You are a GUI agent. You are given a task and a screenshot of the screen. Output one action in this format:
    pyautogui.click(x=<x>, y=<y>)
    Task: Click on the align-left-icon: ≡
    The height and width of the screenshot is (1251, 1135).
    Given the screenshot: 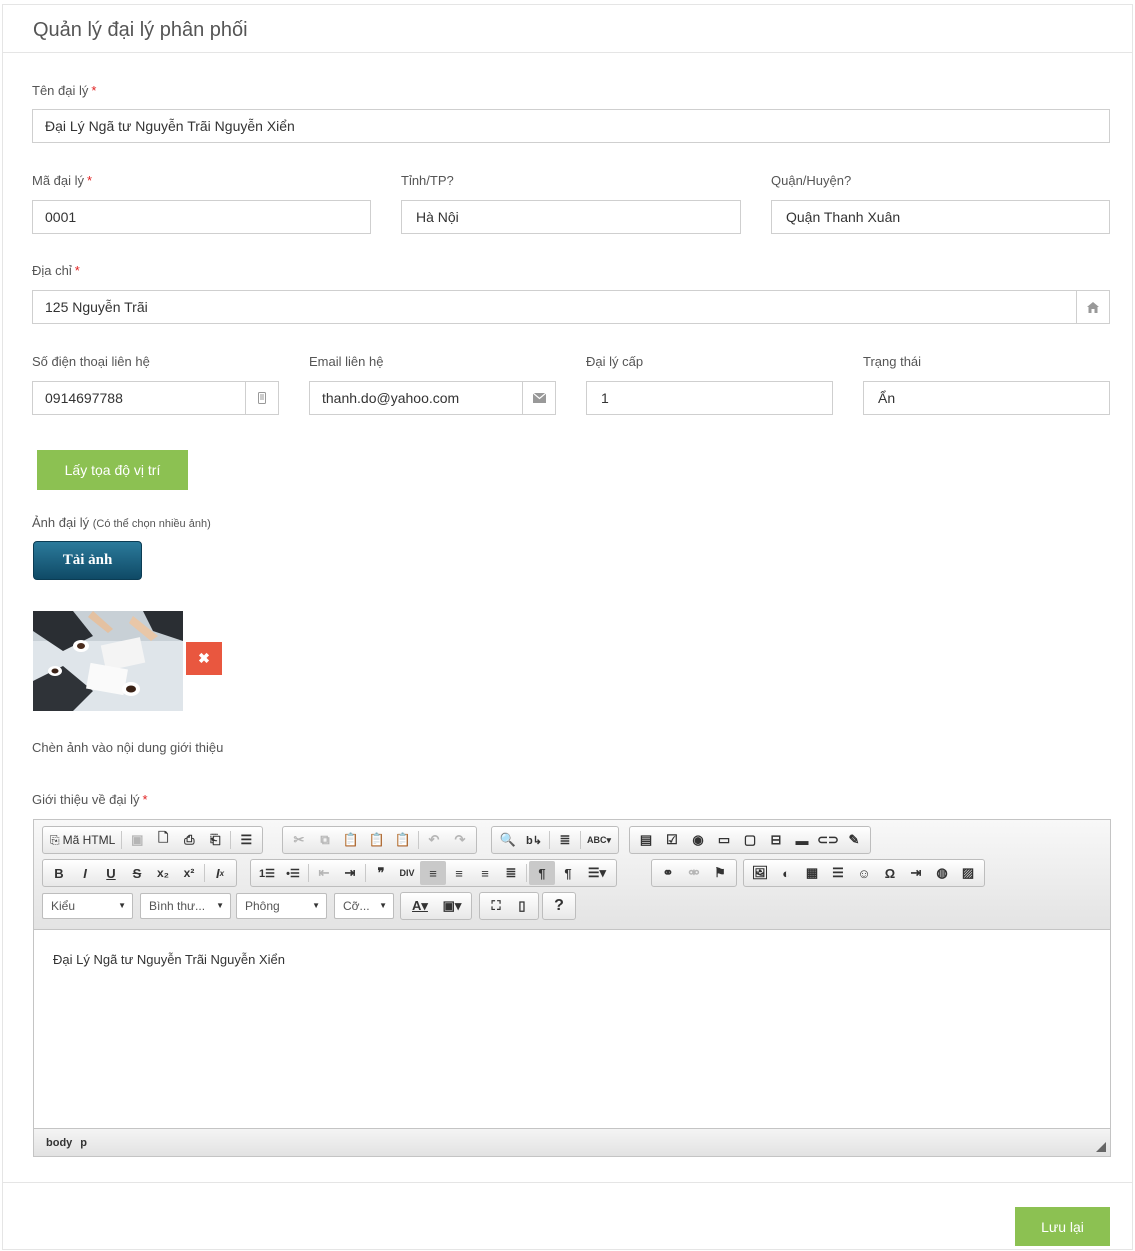 What is the action you would take?
    pyautogui.click(x=433, y=873)
    